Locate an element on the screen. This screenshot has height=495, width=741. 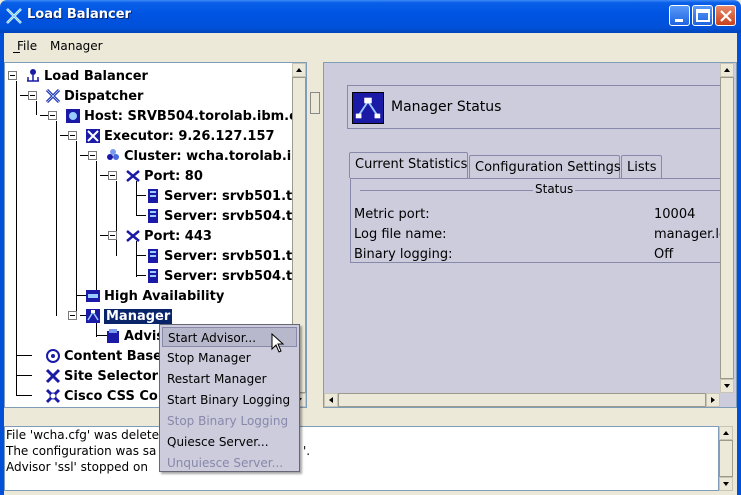
log-line: Advisor 'ssl' stopped on is located at coordinates (77, 467).